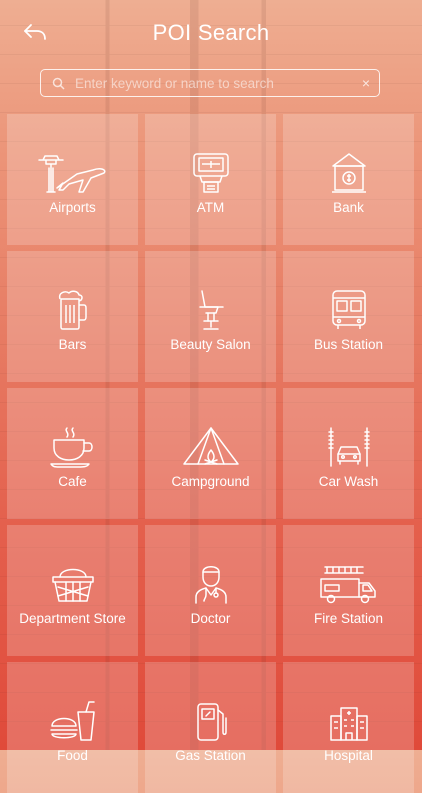  Describe the element at coordinates (348, 755) in the screenshot. I see `category-label: Hospital` at that location.